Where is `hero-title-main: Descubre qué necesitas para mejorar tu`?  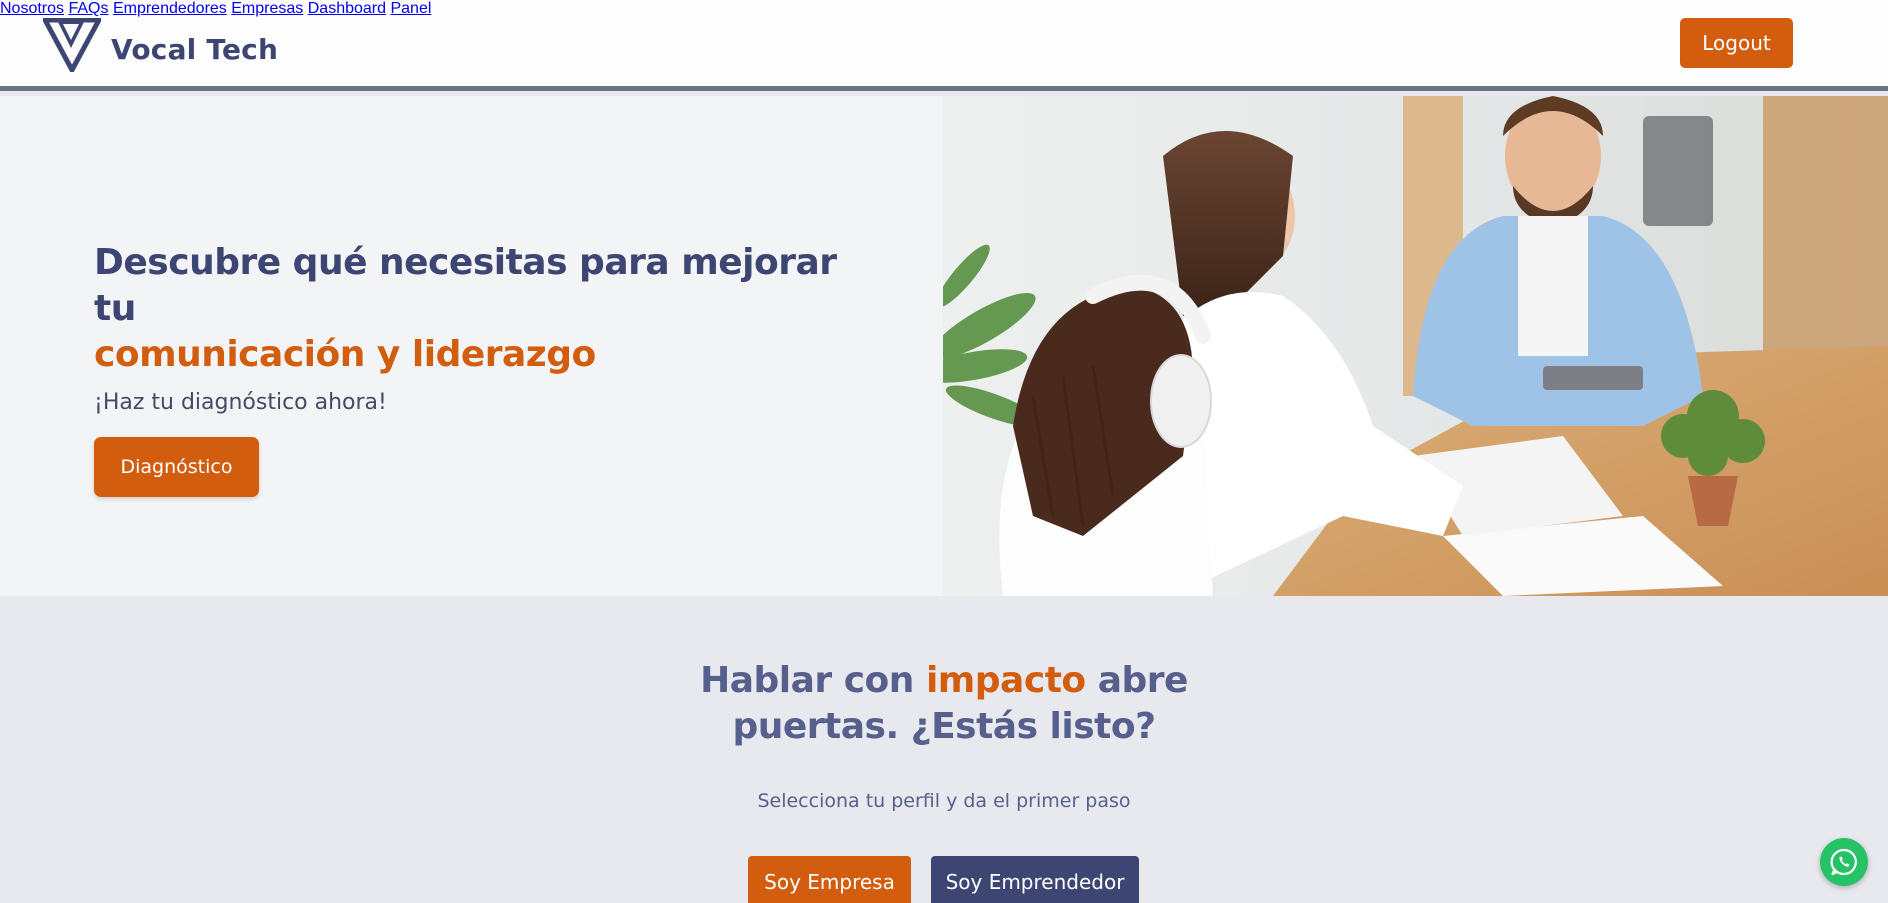 hero-title-main: Descubre qué necesitas para mejorar tu is located at coordinates (465, 285).